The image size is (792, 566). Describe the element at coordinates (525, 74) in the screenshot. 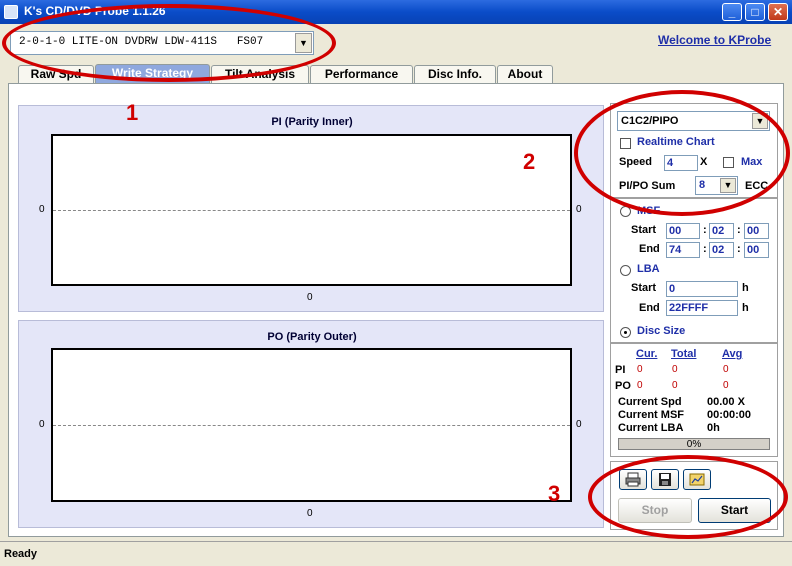

I see `tab-about: About` at that location.